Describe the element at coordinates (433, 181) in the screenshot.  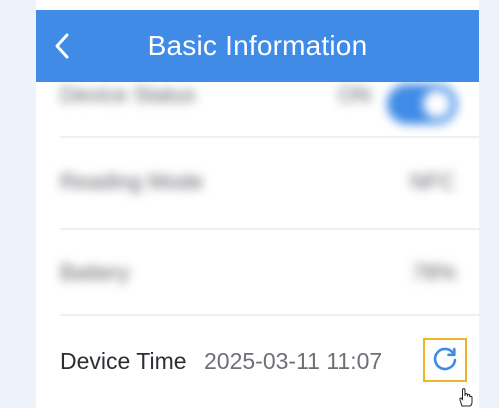
I see `reading-mode-value: NFC` at that location.